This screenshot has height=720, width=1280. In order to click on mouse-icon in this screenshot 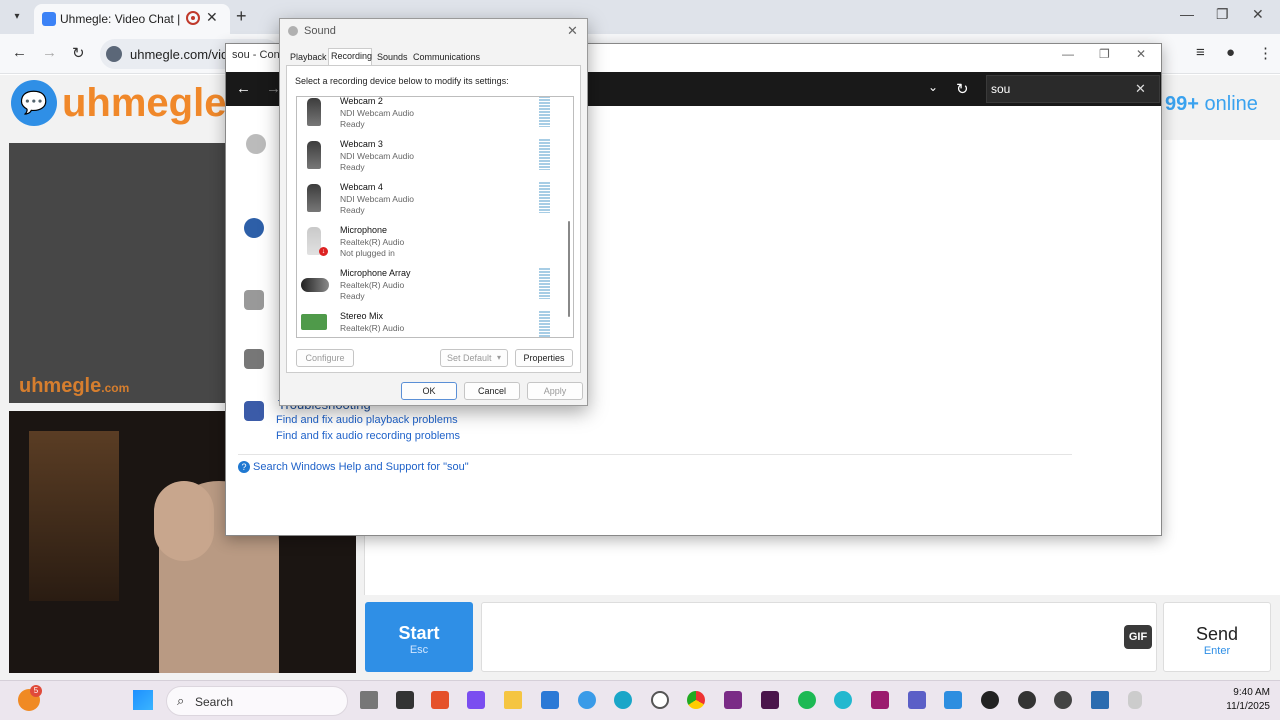, I will do `click(1135, 700)`.